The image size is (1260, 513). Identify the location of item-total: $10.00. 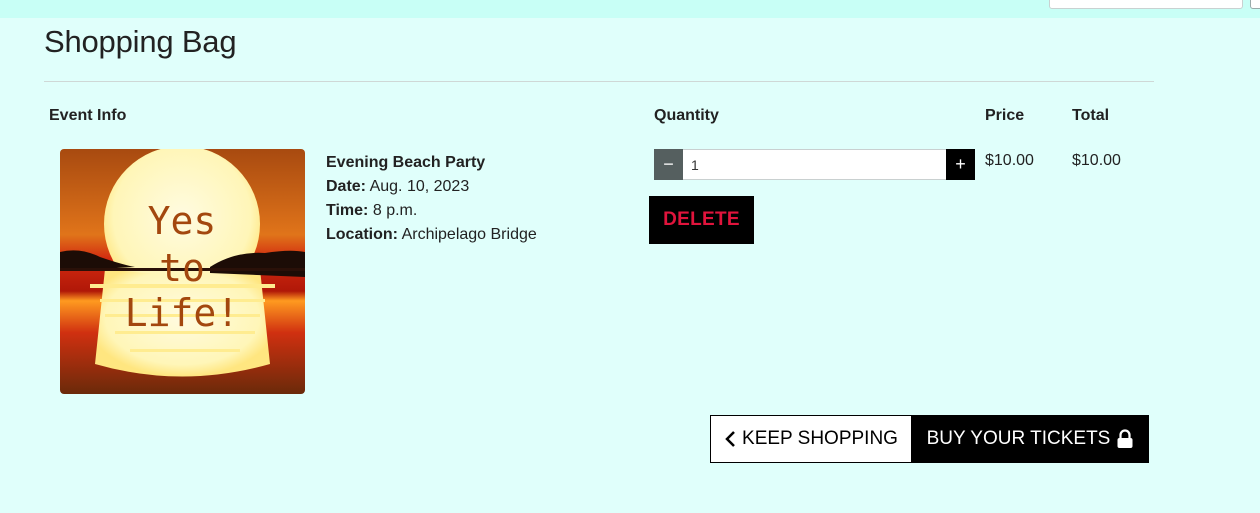
(1096, 160).